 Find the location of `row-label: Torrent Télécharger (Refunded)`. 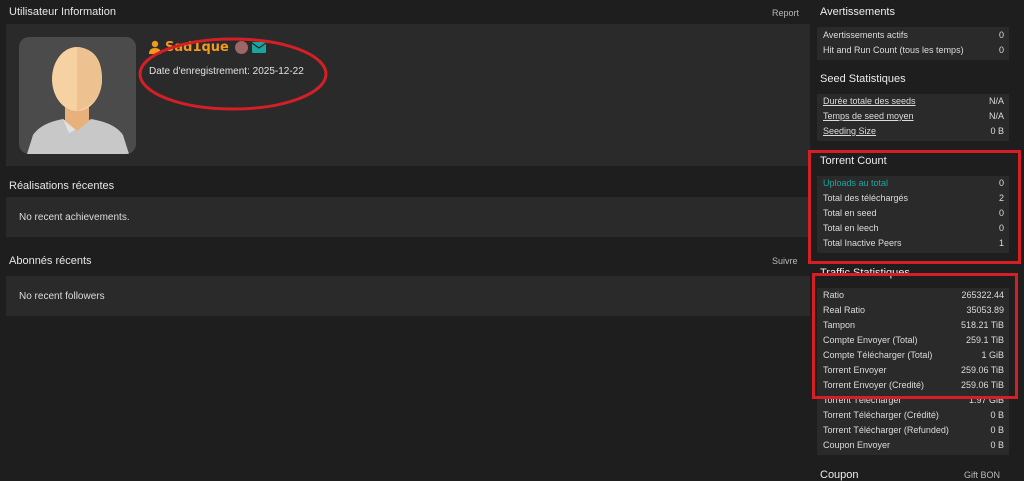

row-label: Torrent Télécharger (Refunded) is located at coordinates (886, 430).